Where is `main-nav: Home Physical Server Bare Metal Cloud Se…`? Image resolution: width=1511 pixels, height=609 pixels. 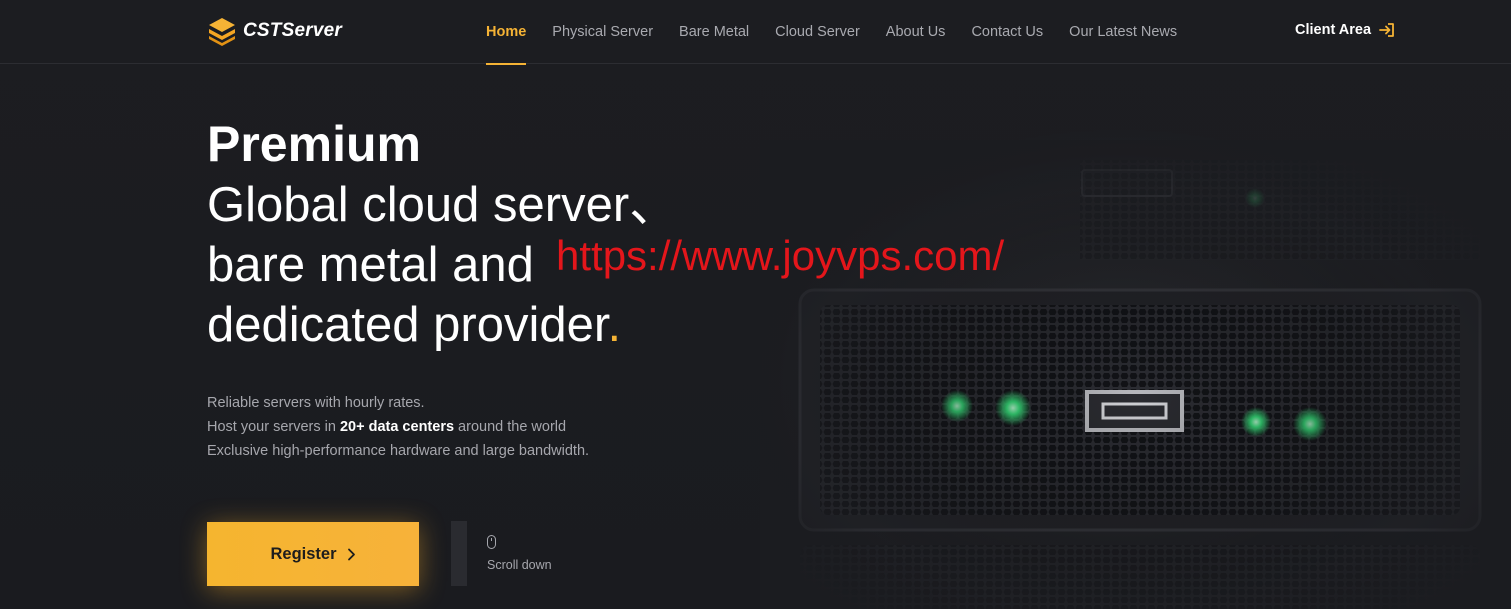
main-nav: Home Physical Server Bare Metal Cloud Se… is located at coordinates (844, 32).